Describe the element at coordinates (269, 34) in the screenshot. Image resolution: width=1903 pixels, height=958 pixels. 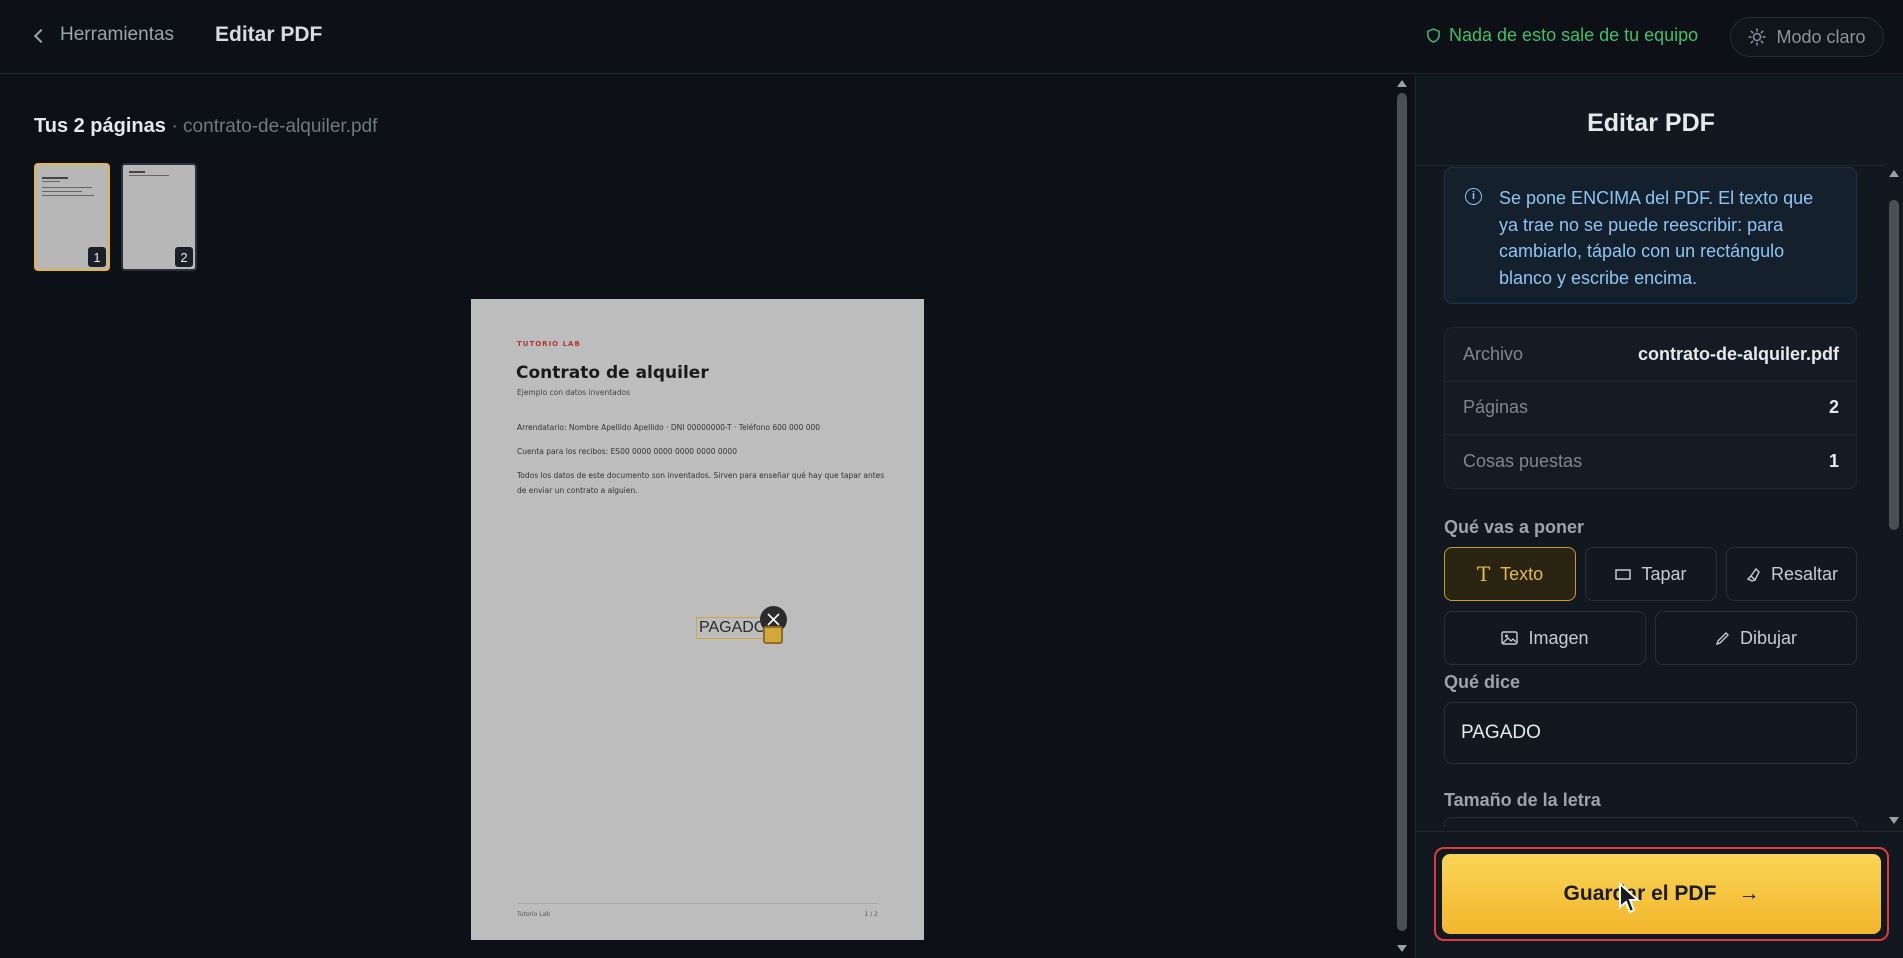
I see `page-title: Editar PDF` at that location.